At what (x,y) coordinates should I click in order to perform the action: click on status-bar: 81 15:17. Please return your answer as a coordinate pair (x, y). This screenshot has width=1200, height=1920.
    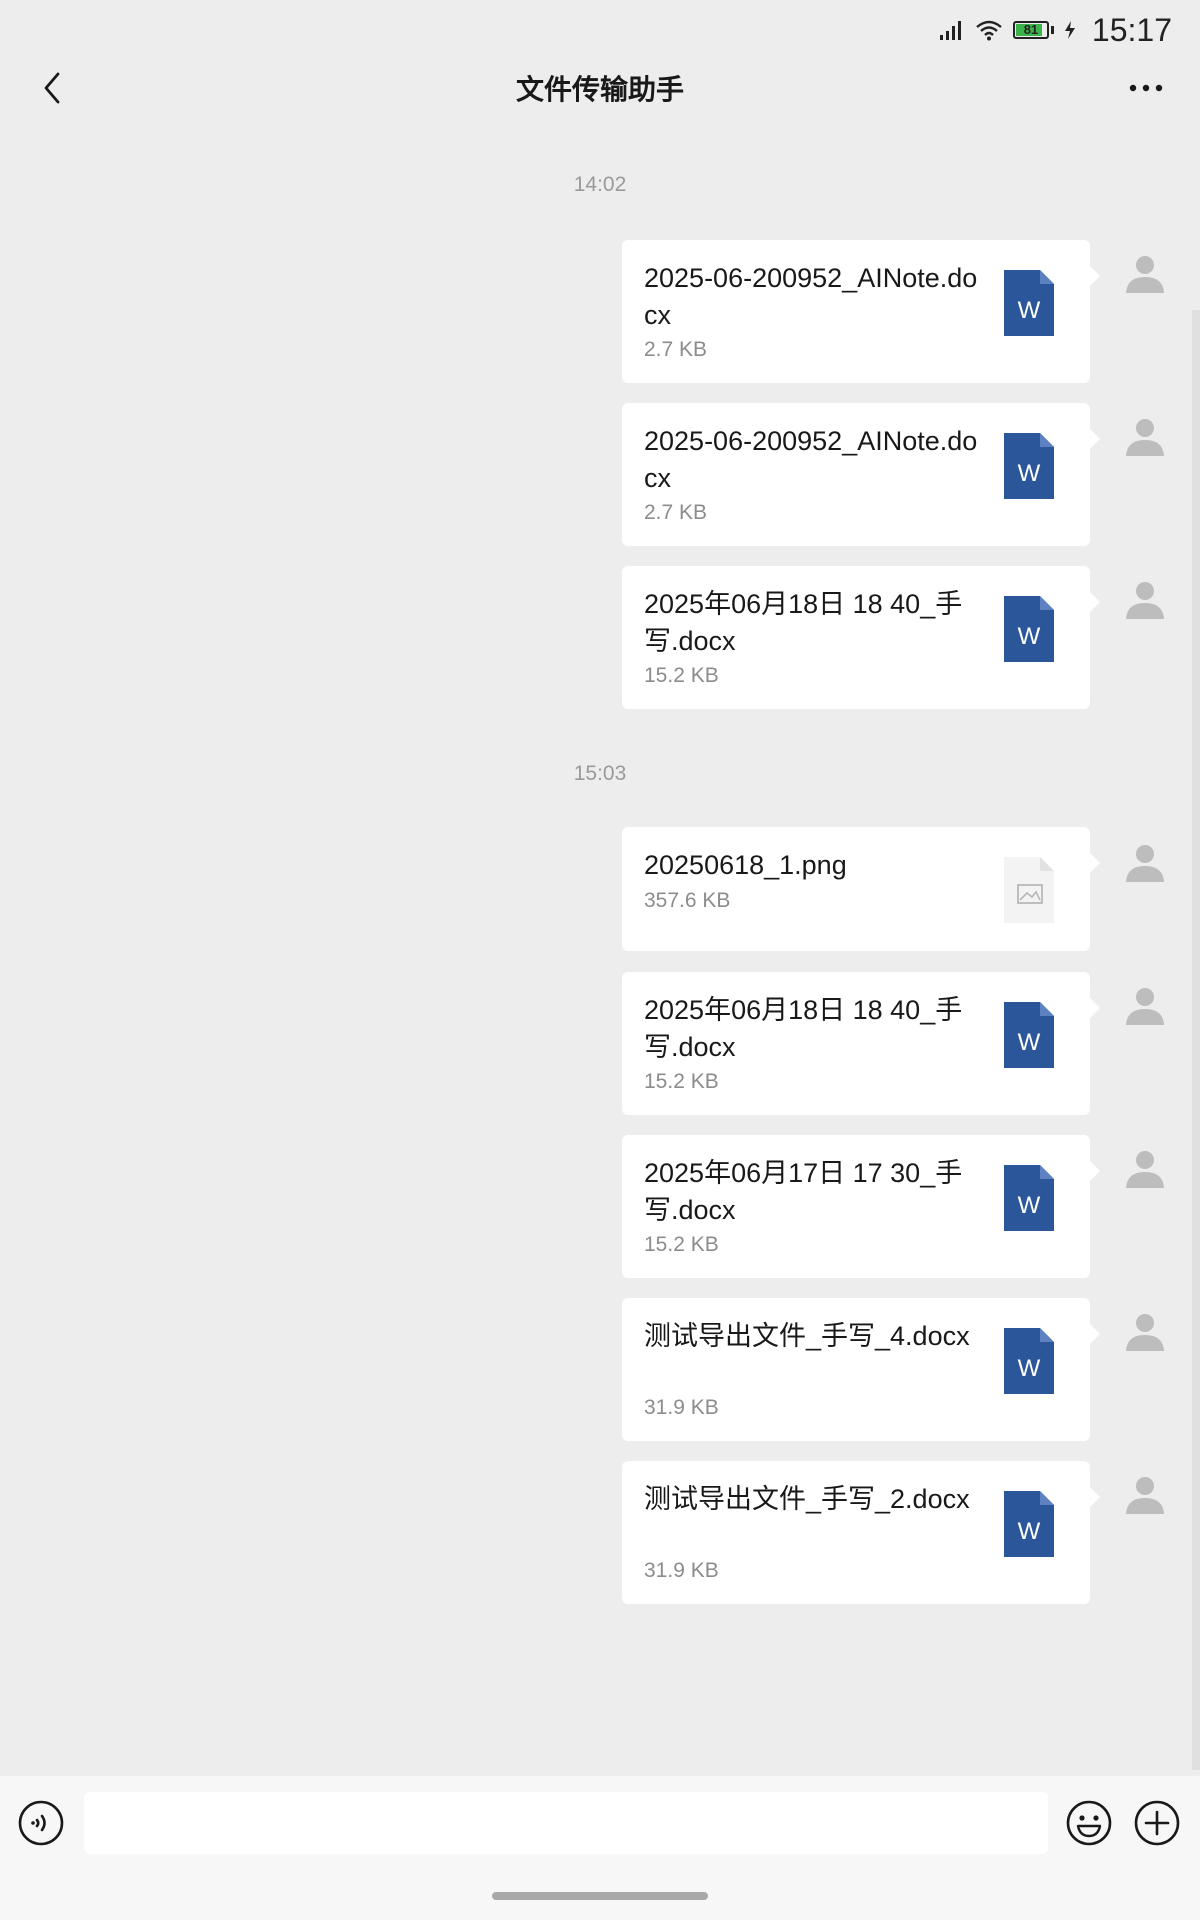
    Looking at the image, I should click on (600, 30).